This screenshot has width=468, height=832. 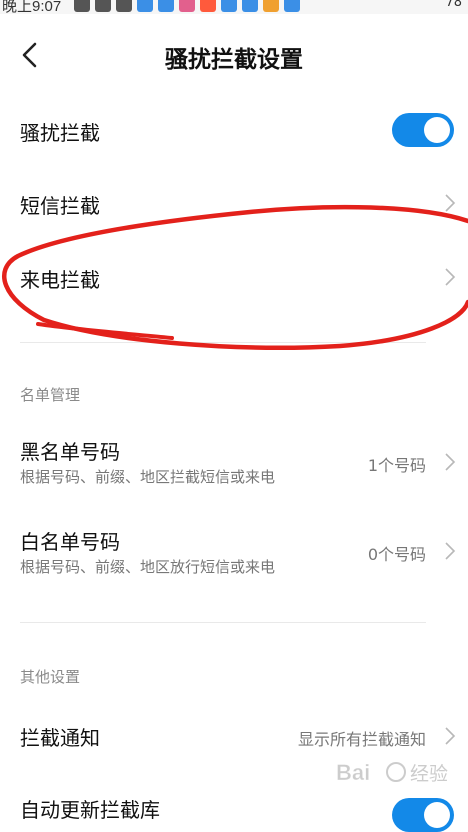 I want to click on svg-text: Bai, so click(x=353, y=772).